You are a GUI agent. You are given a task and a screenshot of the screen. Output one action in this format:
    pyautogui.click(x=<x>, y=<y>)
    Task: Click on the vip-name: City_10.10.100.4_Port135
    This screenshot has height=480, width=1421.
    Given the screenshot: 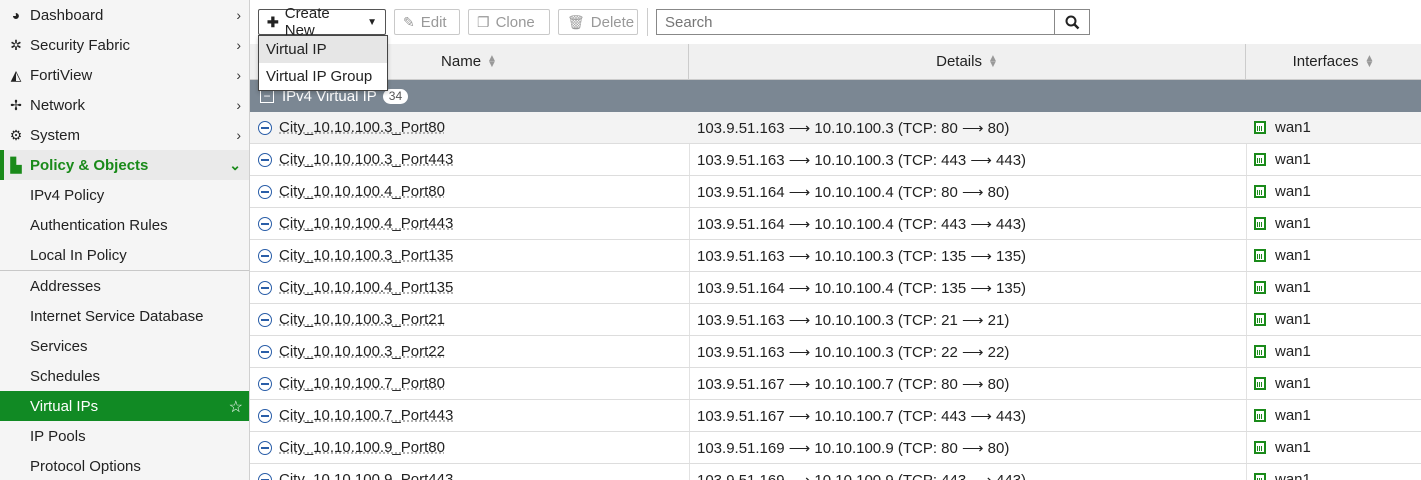 What is the action you would take?
    pyautogui.click(x=366, y=287)
    